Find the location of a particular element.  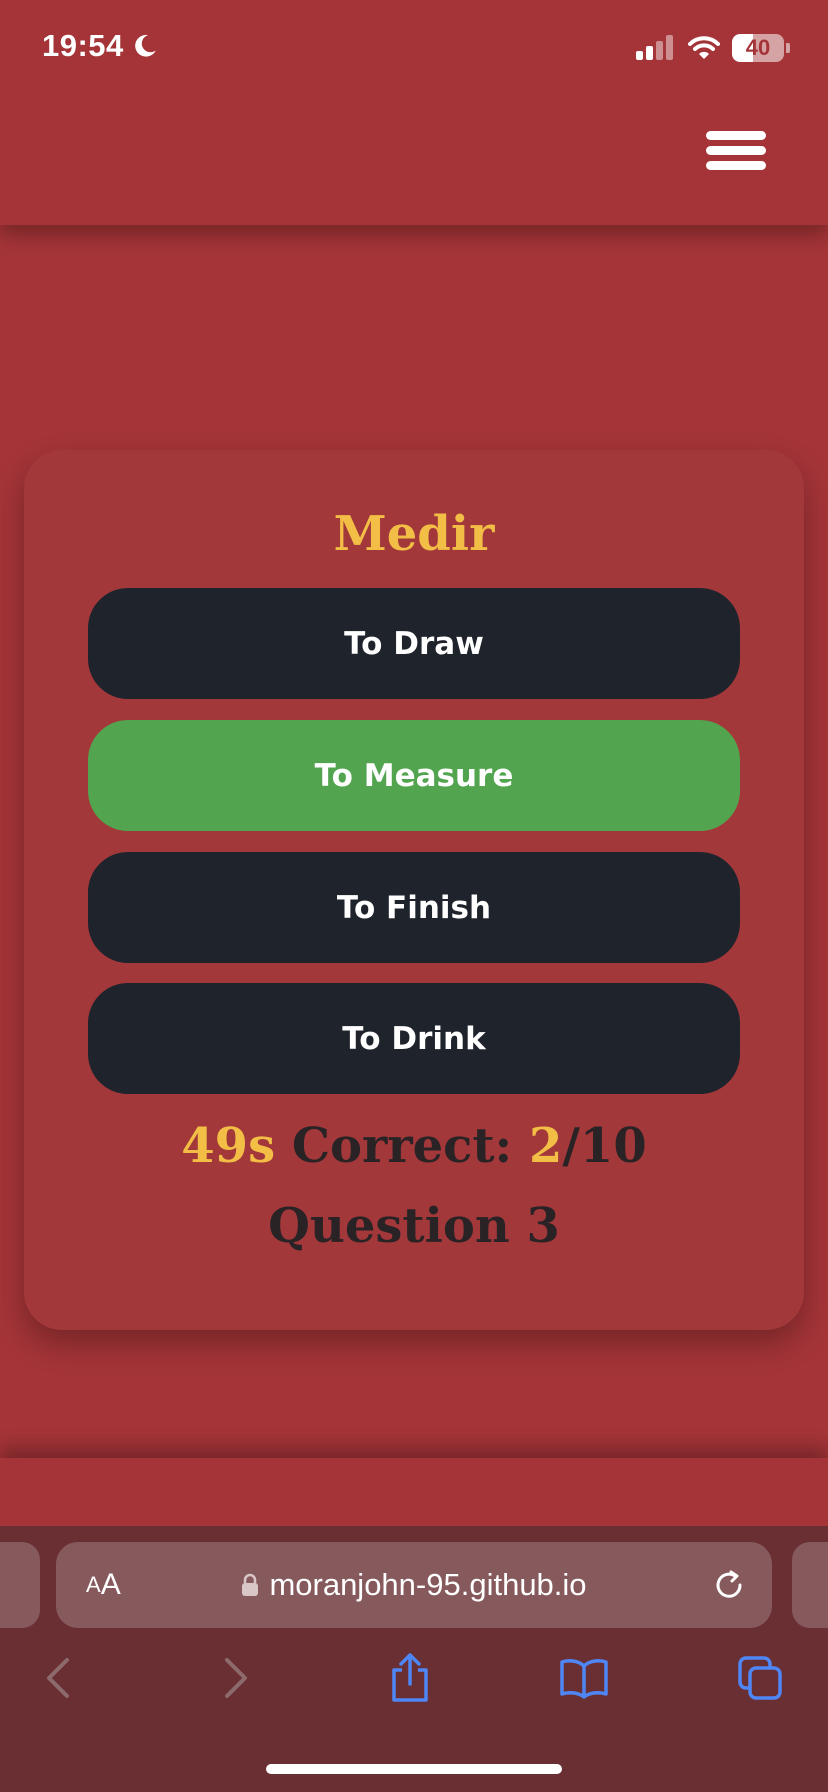

answer-button-4: To Drink is located at coordinates (414, 1038).